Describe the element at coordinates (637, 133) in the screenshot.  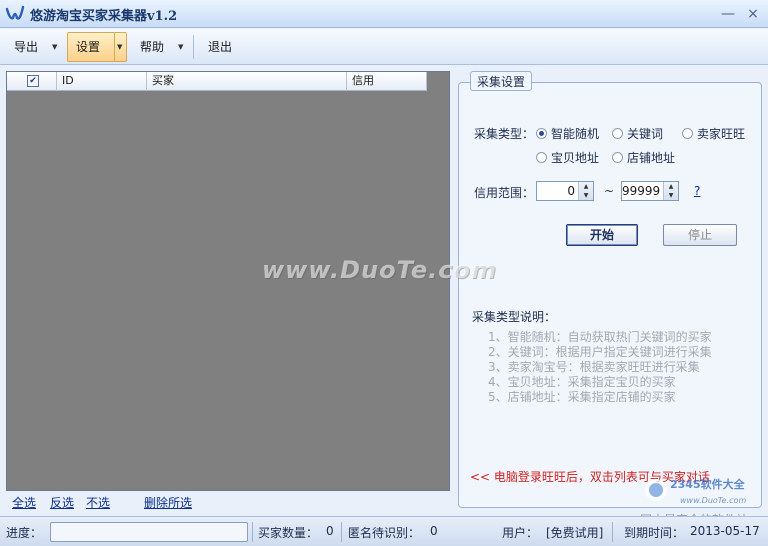
I see `type-radio-keyword: 关键词` at that location.